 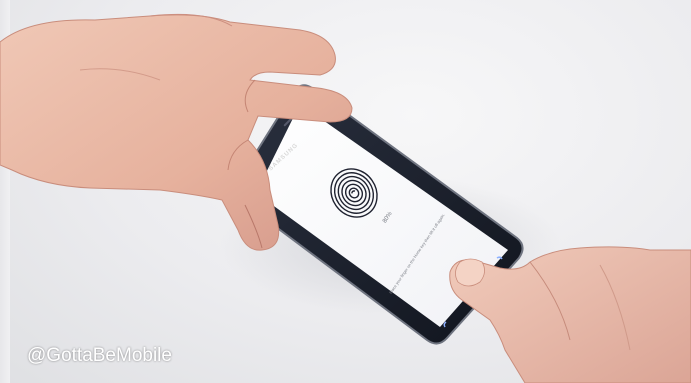 I want to click on thumbnail, so click(x=470, y=272).